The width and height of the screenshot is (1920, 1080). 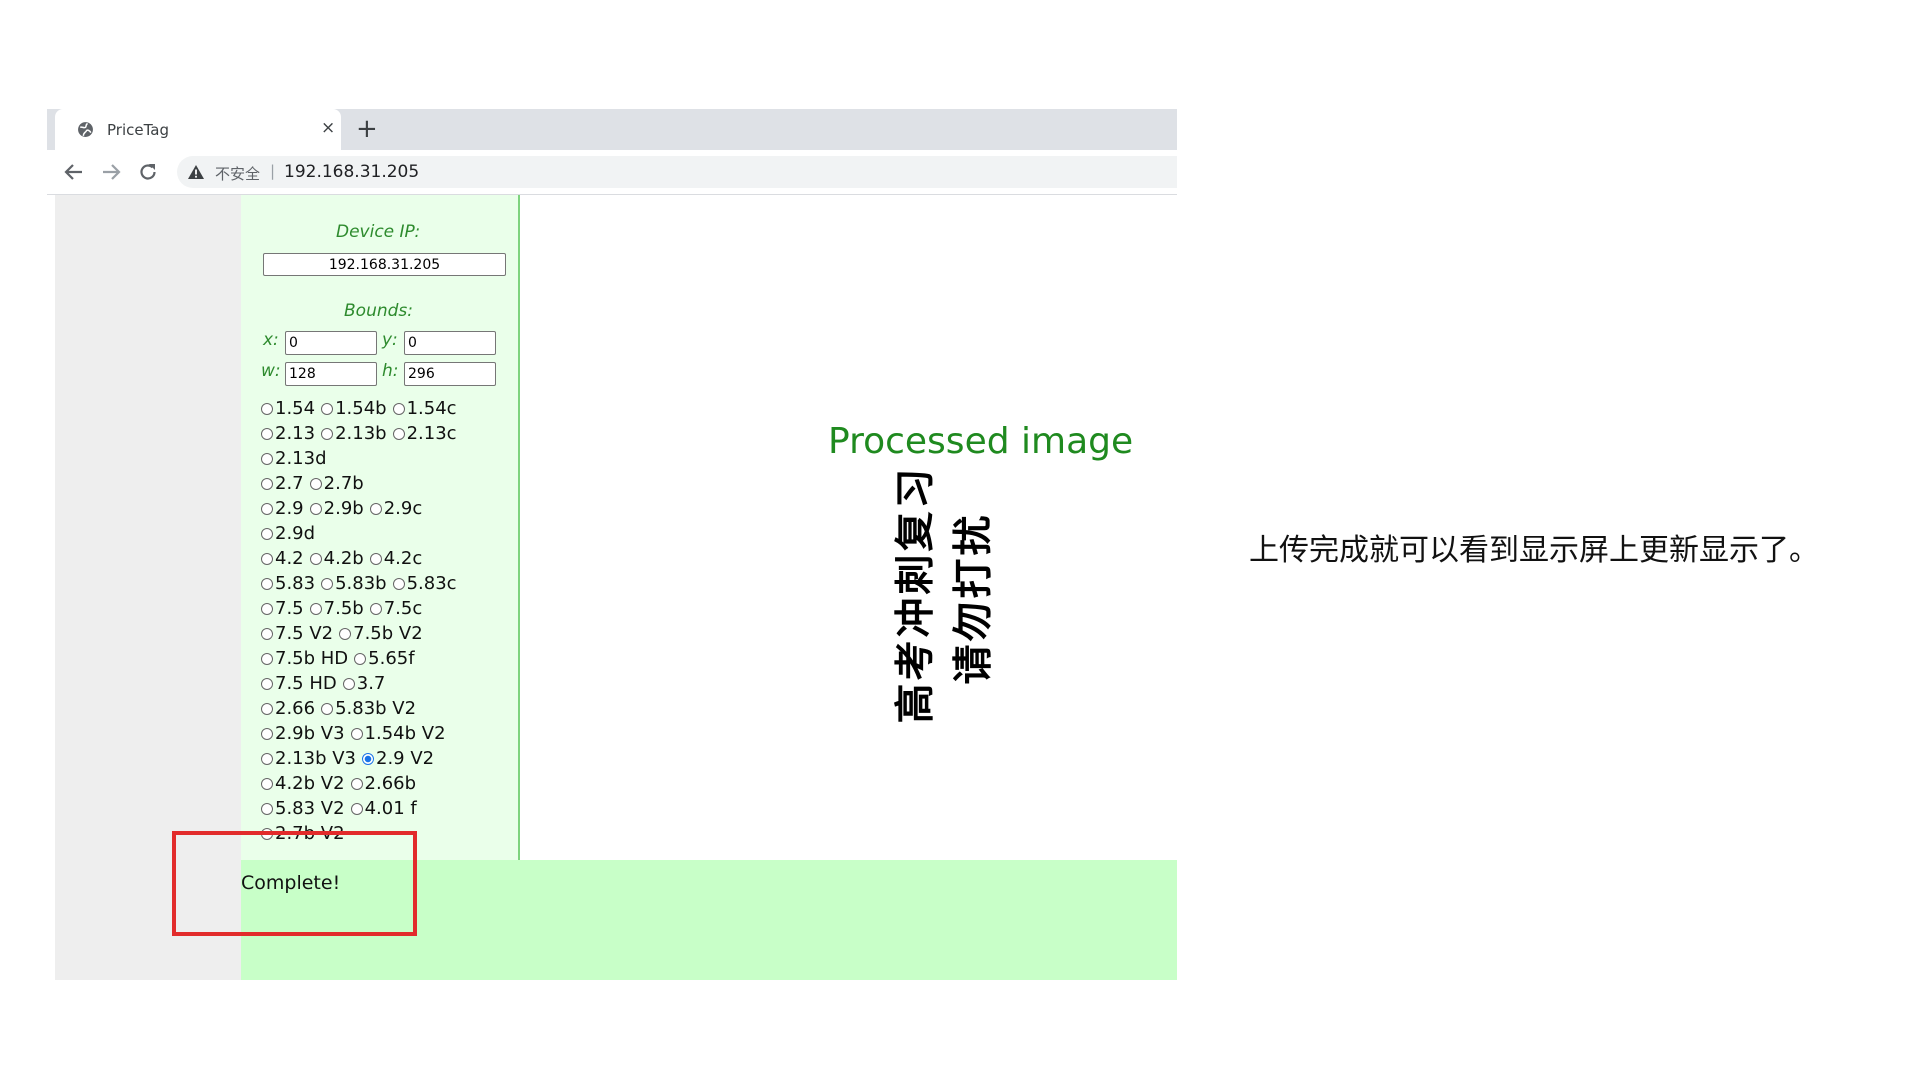 What do you see at coordinates (288, 583) in the screenshot?
I see `display-option-radio: 5.83` at bounding box center [288, 583].